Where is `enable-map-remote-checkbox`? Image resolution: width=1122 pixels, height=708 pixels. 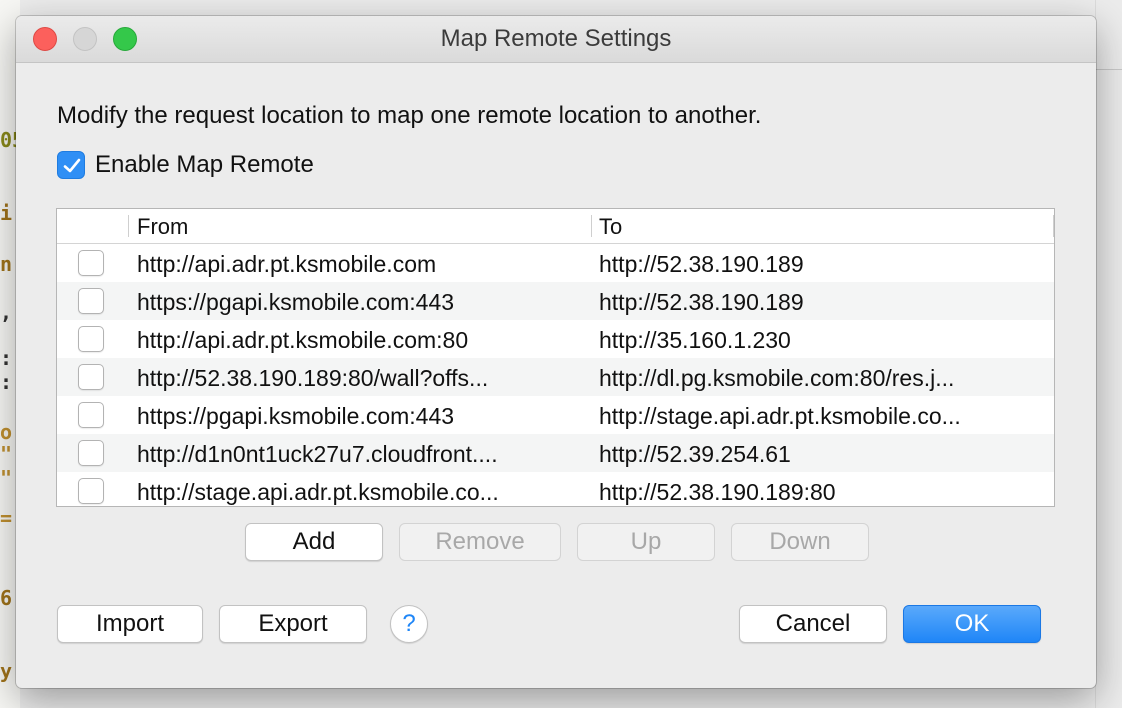 enable-map-remote-checkbox is located at coordinates (71, 165).